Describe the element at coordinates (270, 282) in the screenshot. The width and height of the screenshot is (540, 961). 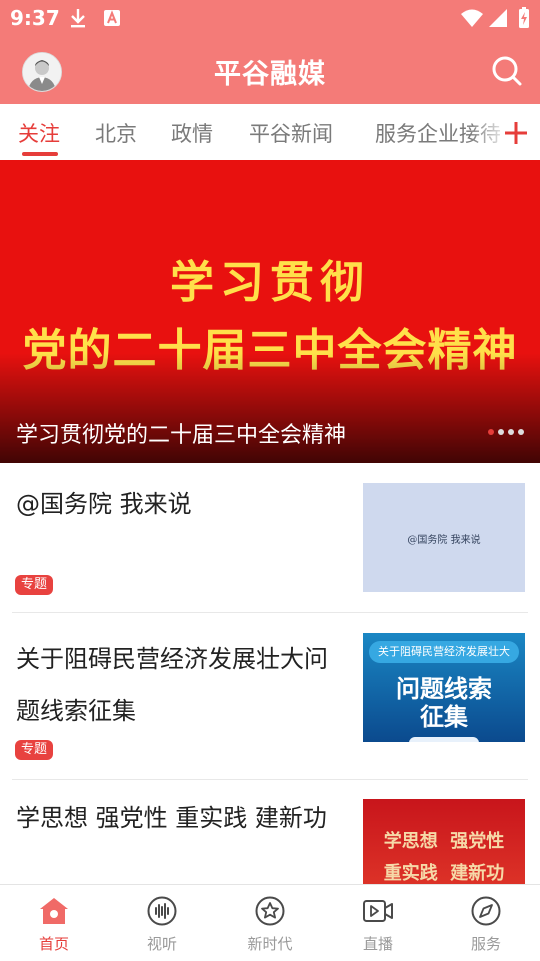
I see `banner-image-text-line1: 学习贯彻` at that location.